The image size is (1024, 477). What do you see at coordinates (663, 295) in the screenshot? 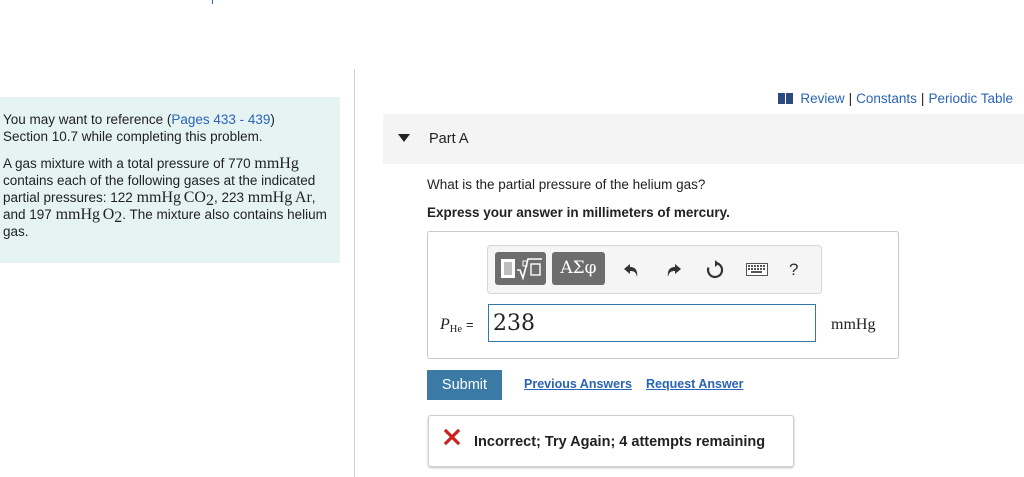
I see `answer-box: ΑΣφ ? PHe= mmHg` at bounding box center [663, 295].